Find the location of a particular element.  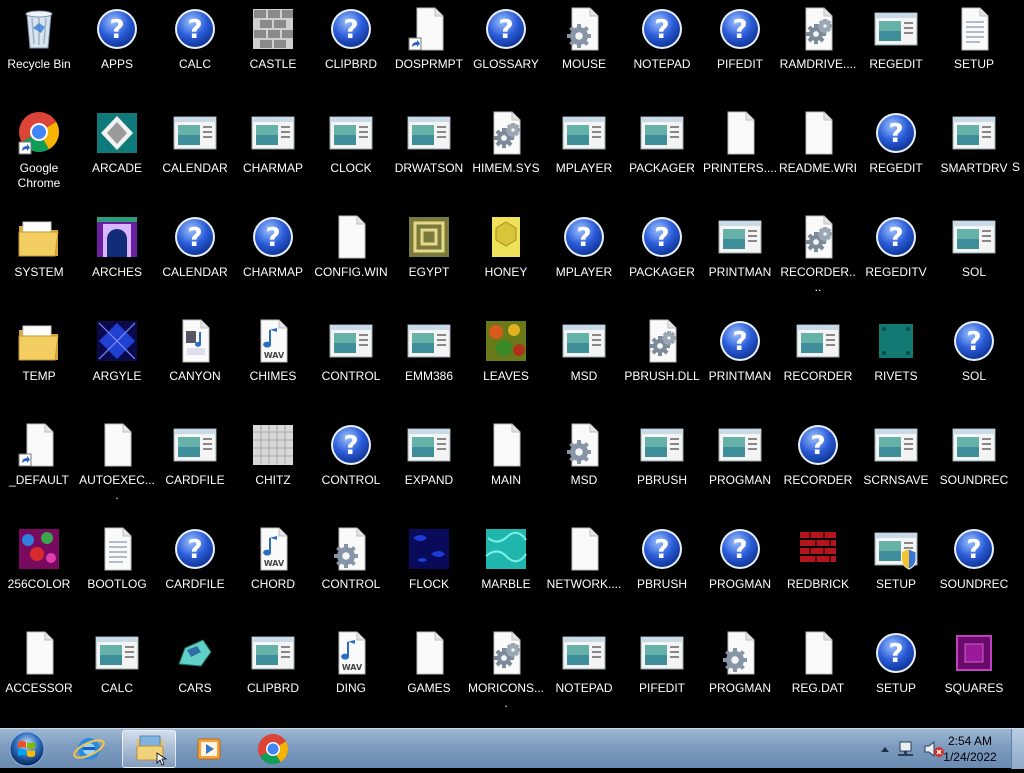

desktop-icon: RECORDER is located at coordinates (818, 362).